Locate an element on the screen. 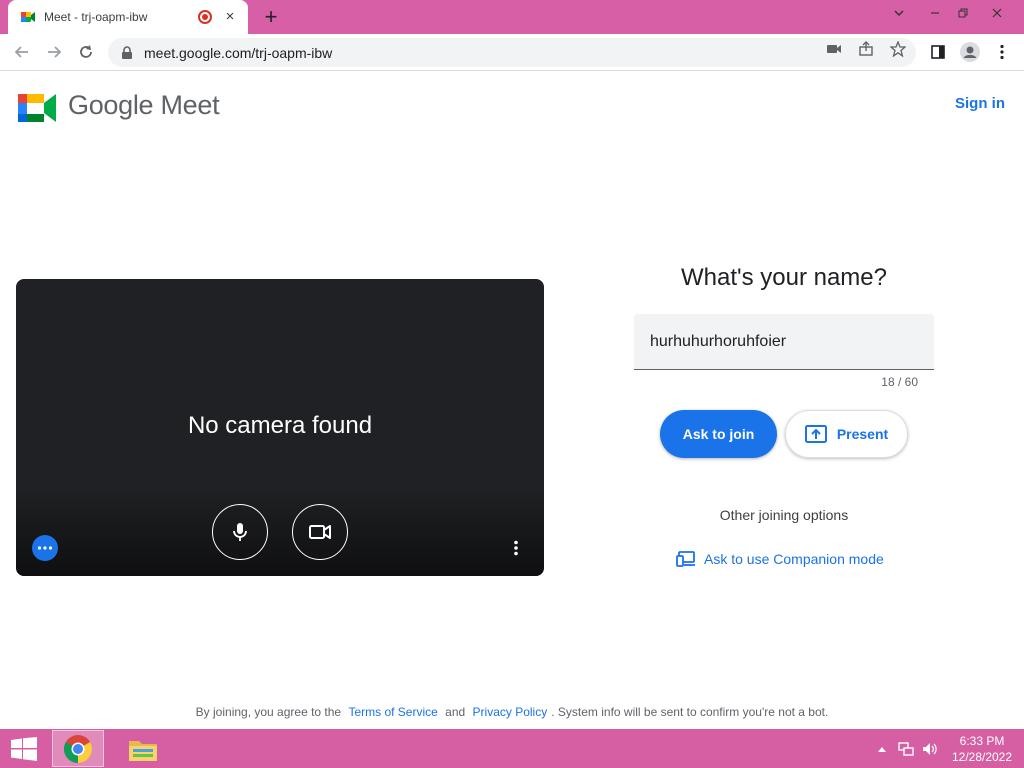 This screenshot has height=768, width=1024. chrome-icon is located at coordinates (78, 748).